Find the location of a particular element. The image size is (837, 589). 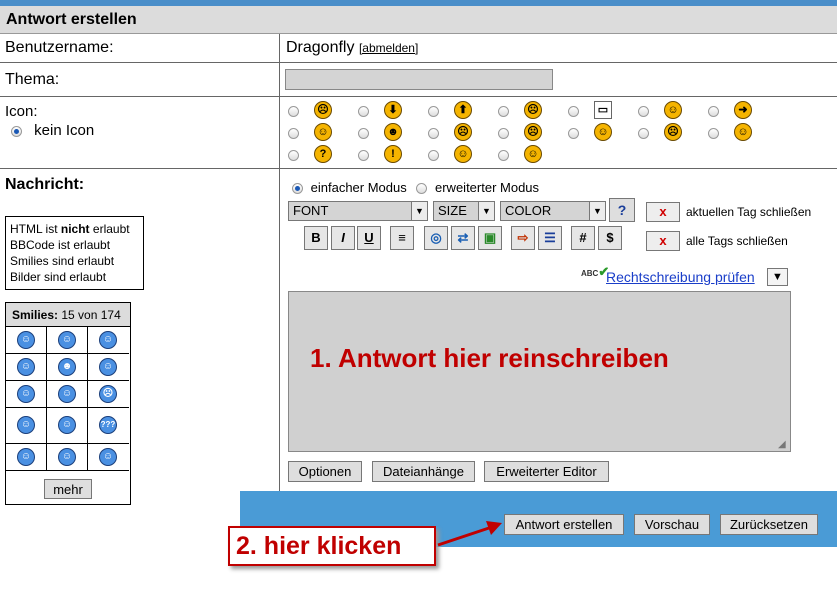

bold-button: B is located at coordinates (316, 238).